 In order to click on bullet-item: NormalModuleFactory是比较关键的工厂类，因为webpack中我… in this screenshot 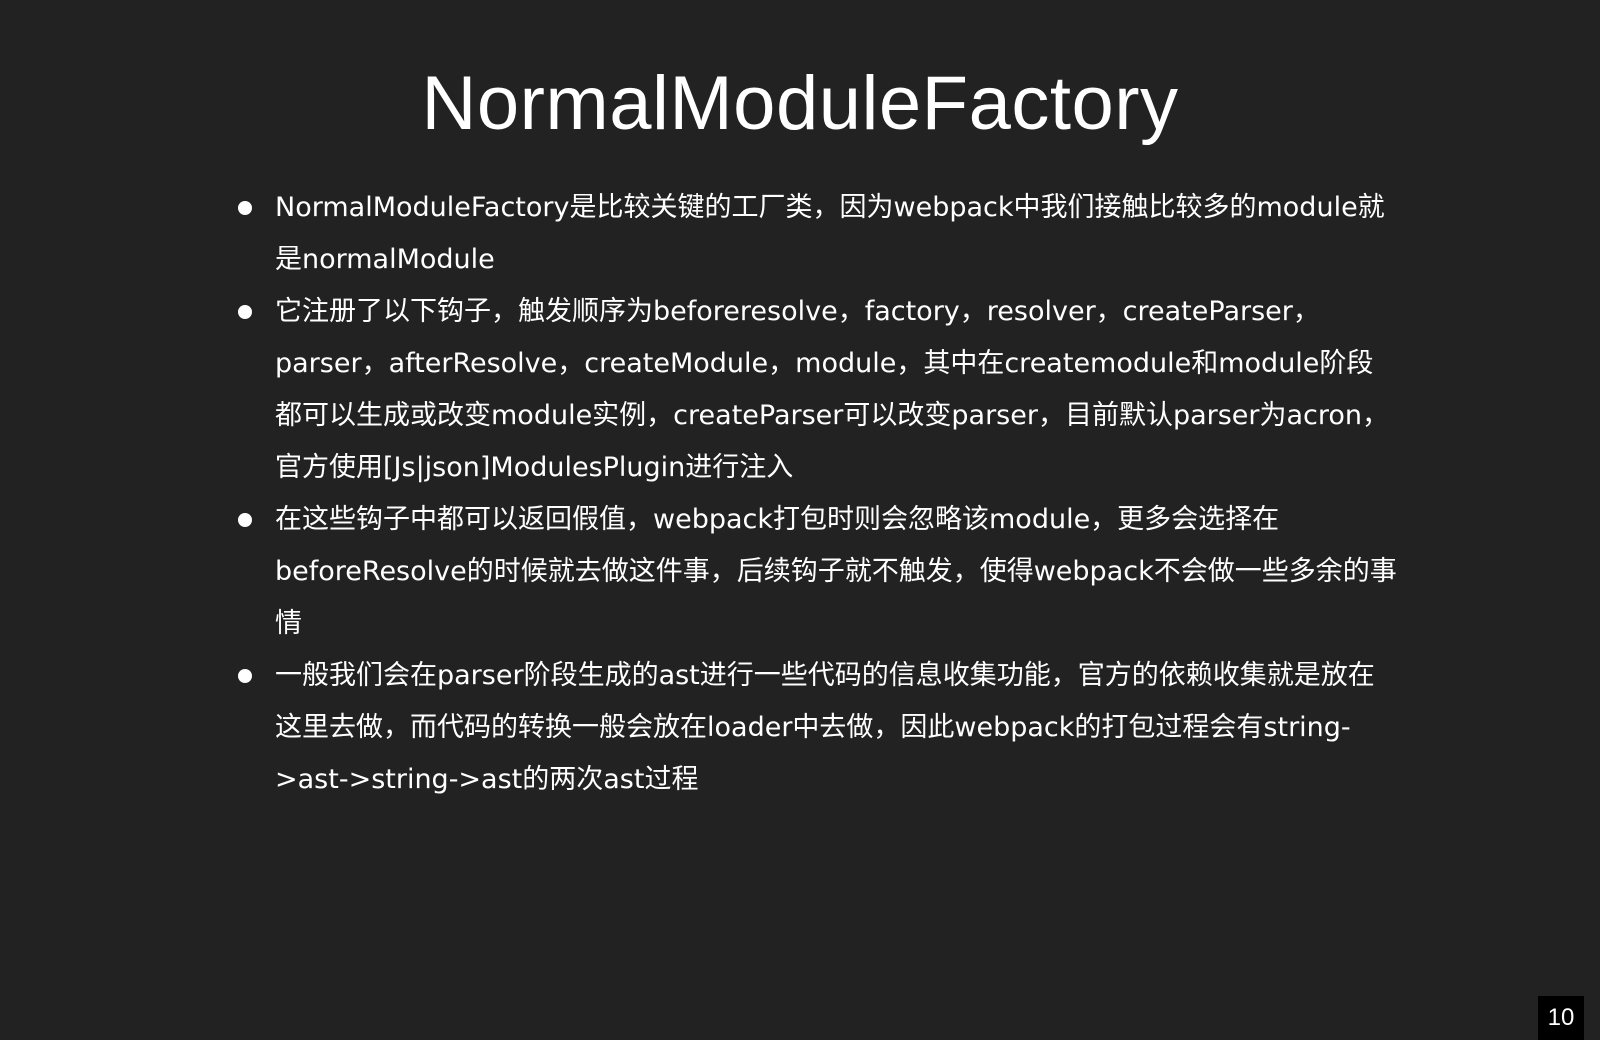, I will do `click(818, 234)`.